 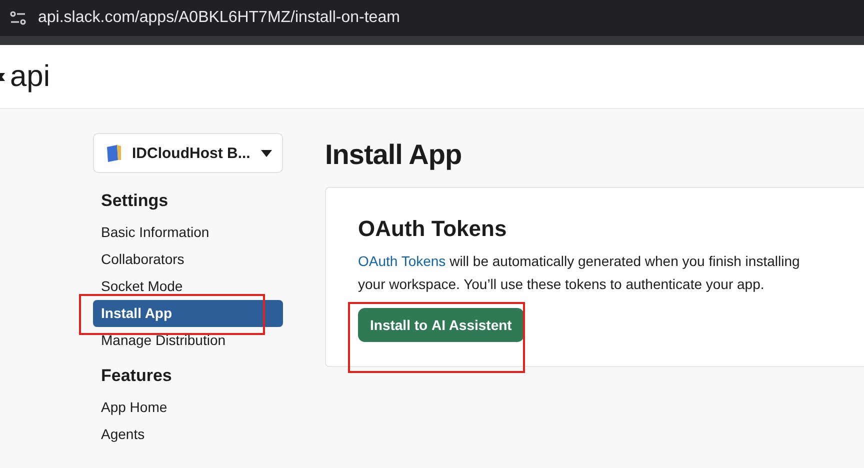 I want to click on sidebar-item: Agents, so click(x=188, y=434).